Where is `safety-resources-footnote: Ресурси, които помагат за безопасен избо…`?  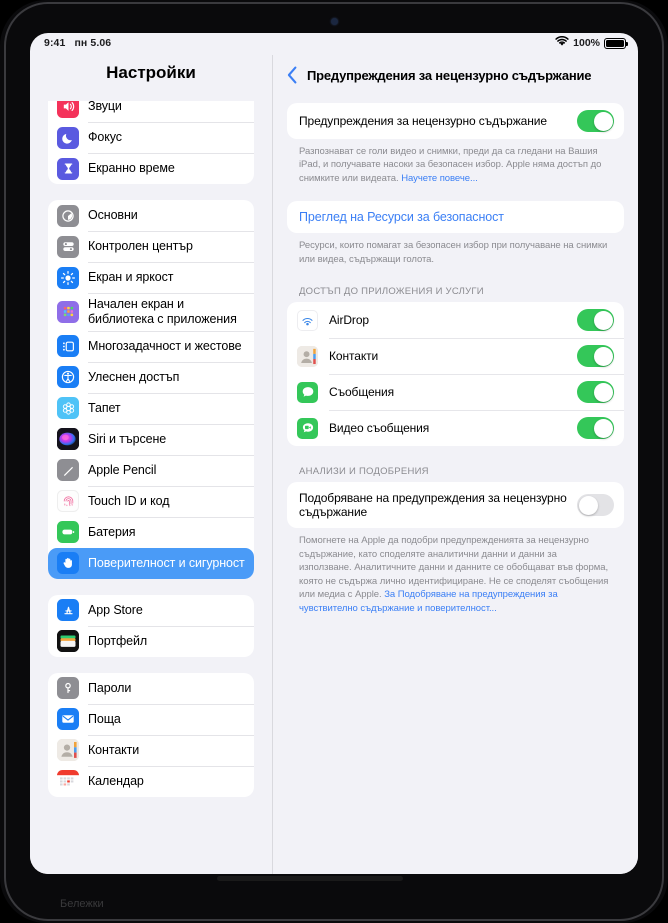
safety-resources-footnote: Ресурси, които помагат за безопасен избо… is located at coordinates (453, 252).